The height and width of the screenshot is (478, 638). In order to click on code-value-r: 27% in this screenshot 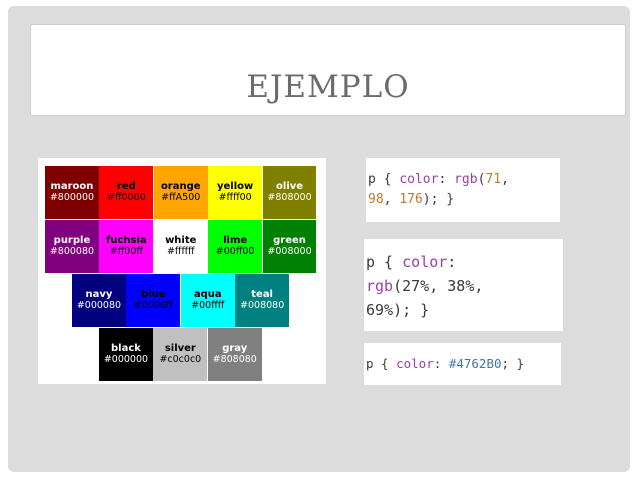, I will do `click(416, 286)`.